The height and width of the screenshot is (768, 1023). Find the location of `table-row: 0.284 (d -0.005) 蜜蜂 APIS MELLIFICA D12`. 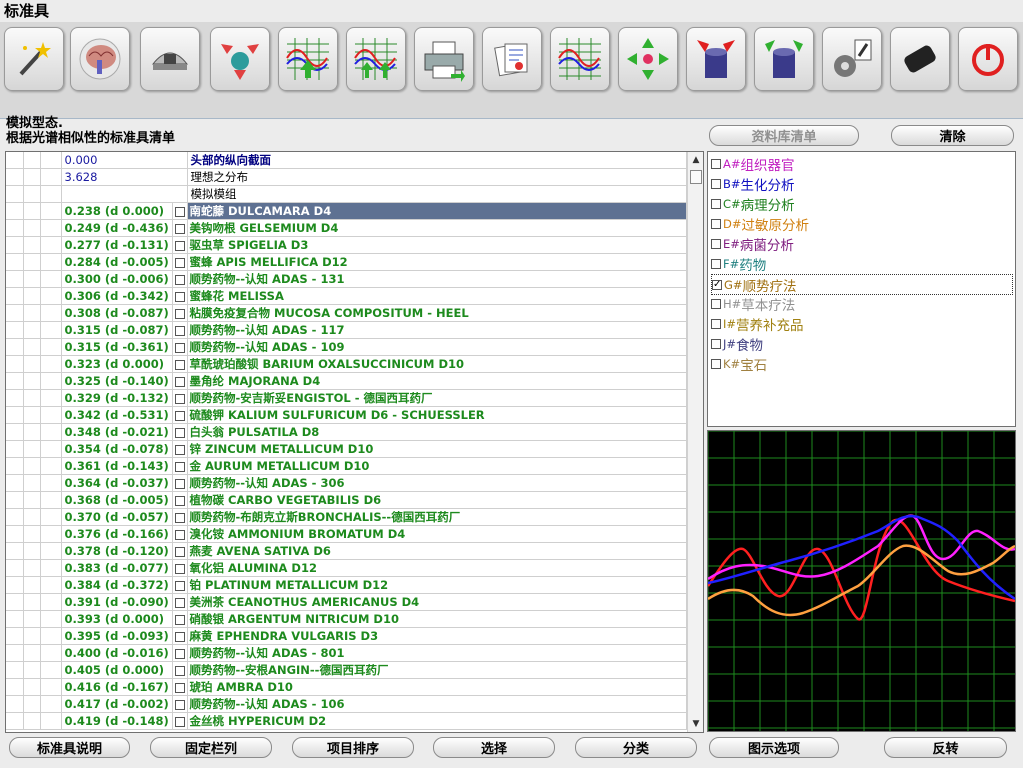

table-row: 0.284 (d -0.005) 蜜蜂 APIS MELLIFICA D12 is located at coordinates (346, 262).